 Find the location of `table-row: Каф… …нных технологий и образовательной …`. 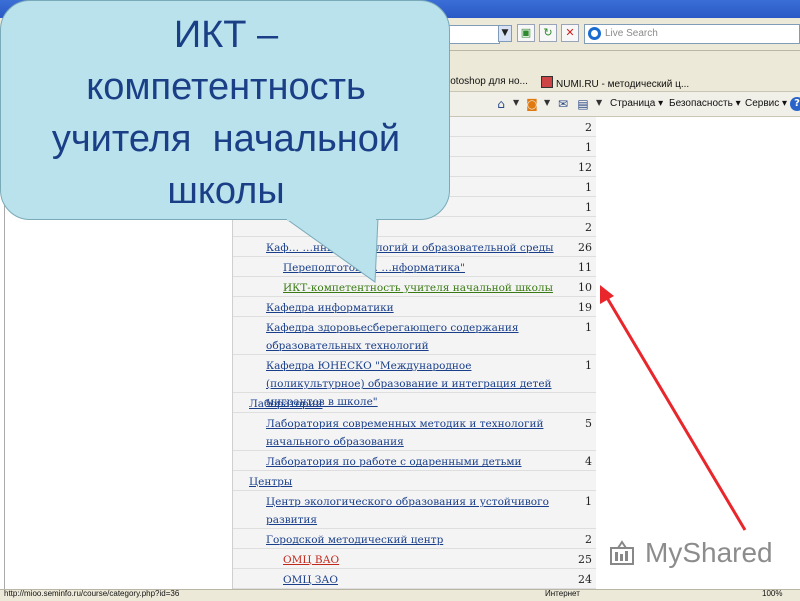

table-row: Каф… …нных технологий и образовательной … is located at coordinates (414, 247).